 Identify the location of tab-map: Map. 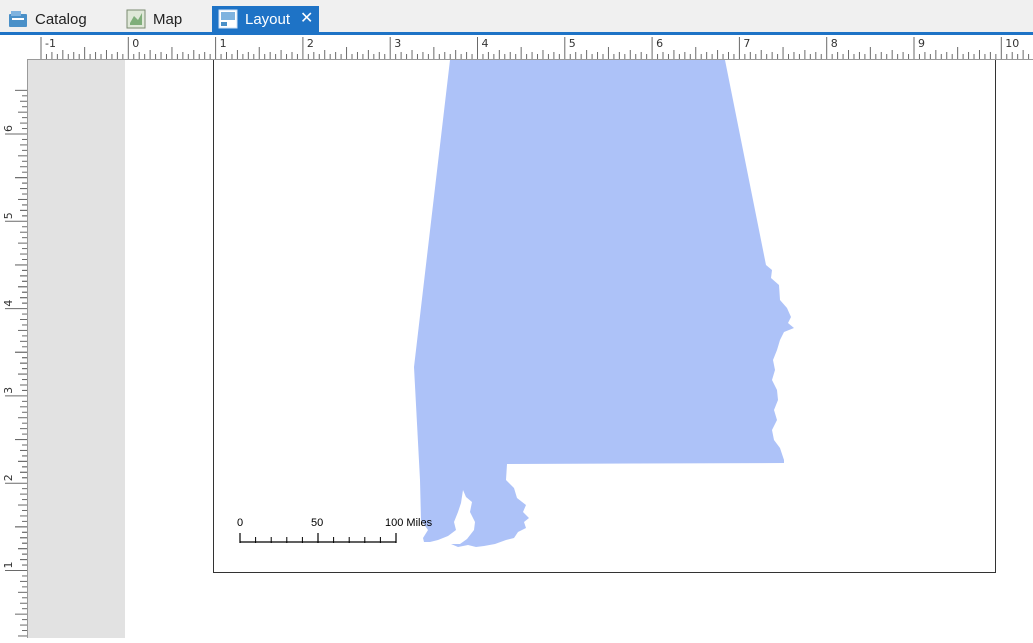
(154, 19).